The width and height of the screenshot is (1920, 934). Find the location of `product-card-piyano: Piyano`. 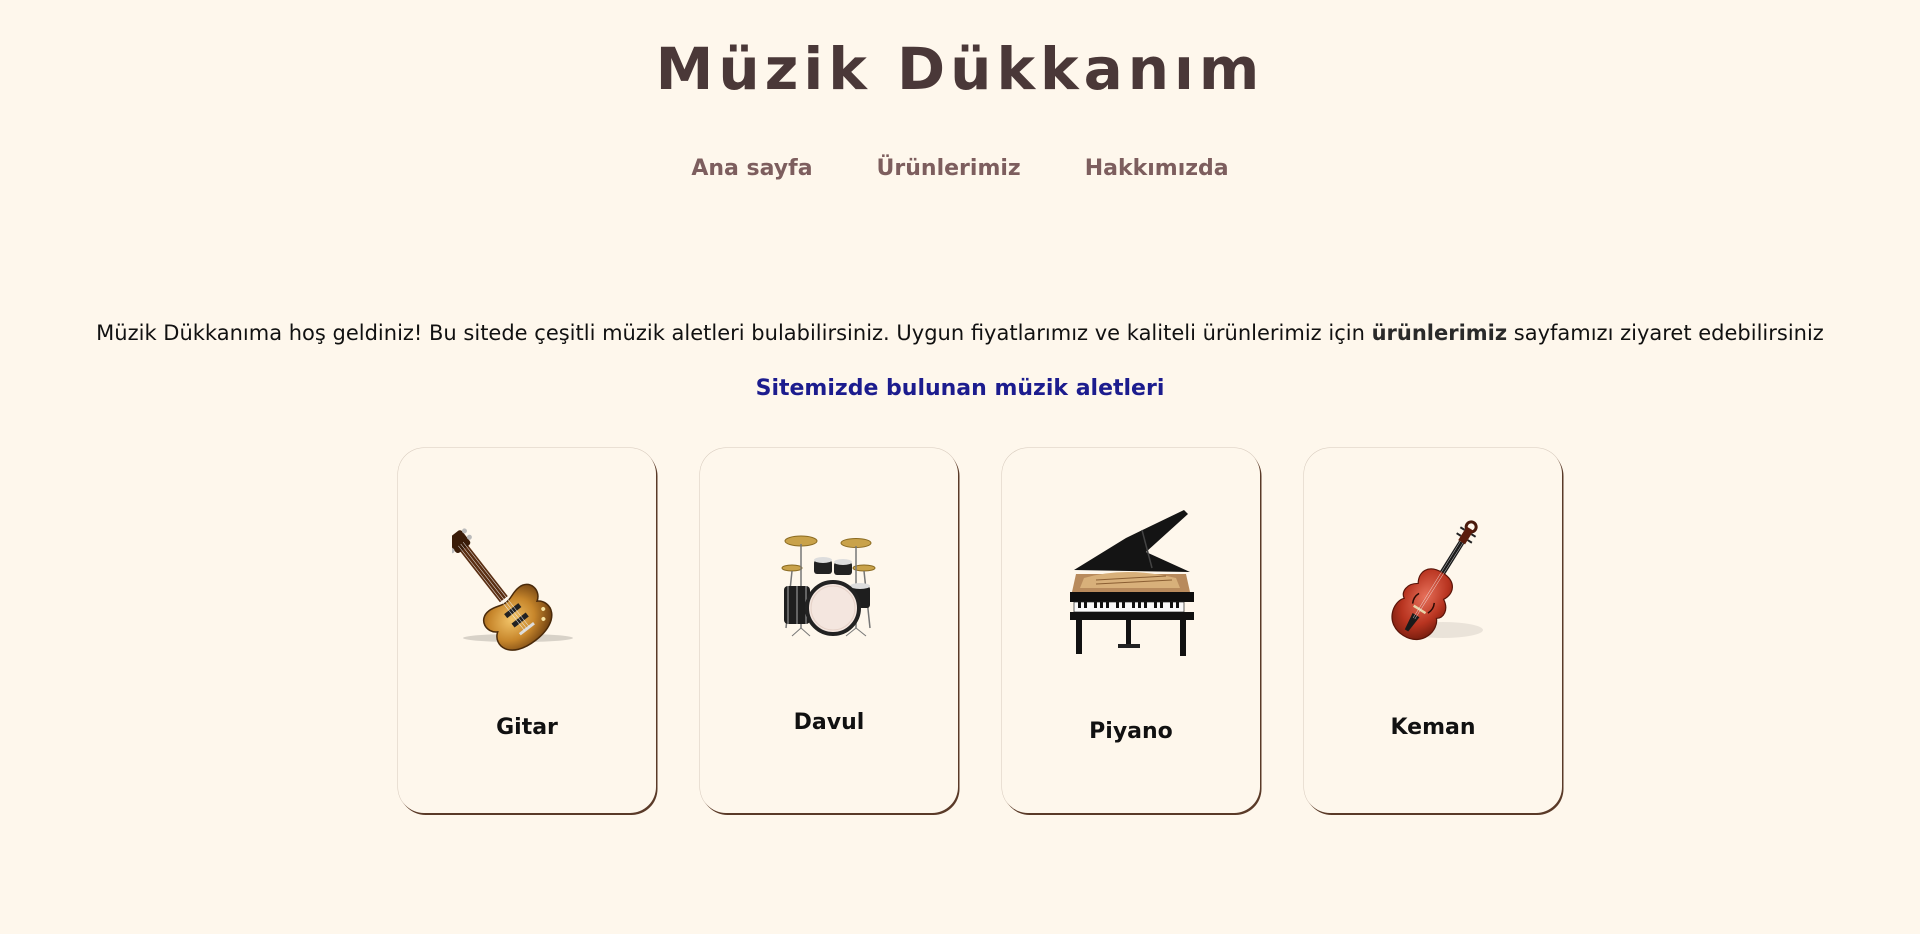

product-card-piyano: Piyano is located at coordinates (1131, 630).